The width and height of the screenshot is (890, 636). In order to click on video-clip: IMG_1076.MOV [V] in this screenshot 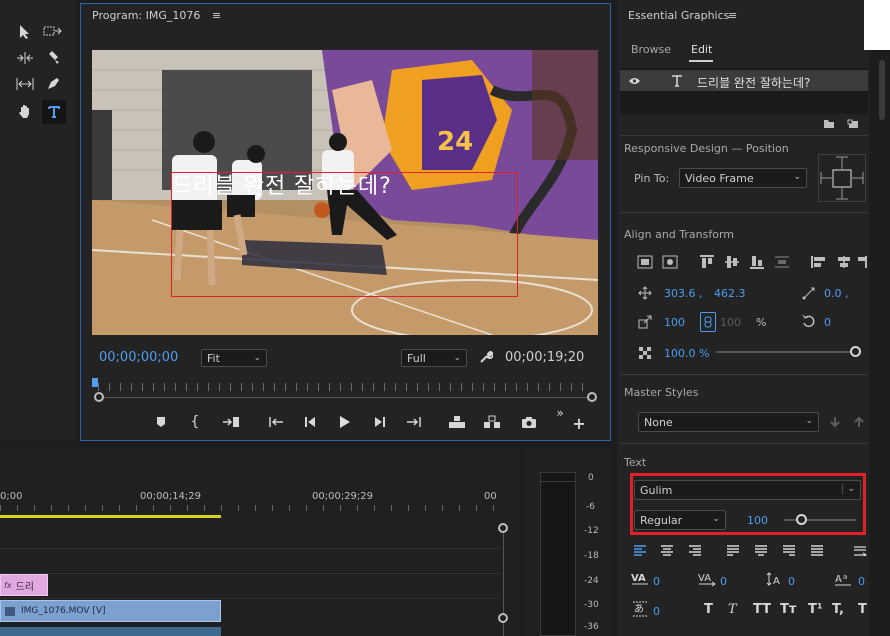, I will do `click(110, 611)`.